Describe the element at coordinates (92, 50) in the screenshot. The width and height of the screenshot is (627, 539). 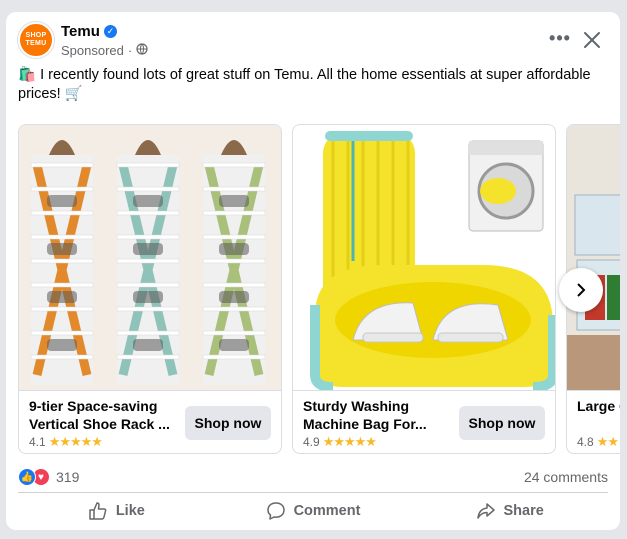
I see `sponsored-text: Sponsored` at that location.